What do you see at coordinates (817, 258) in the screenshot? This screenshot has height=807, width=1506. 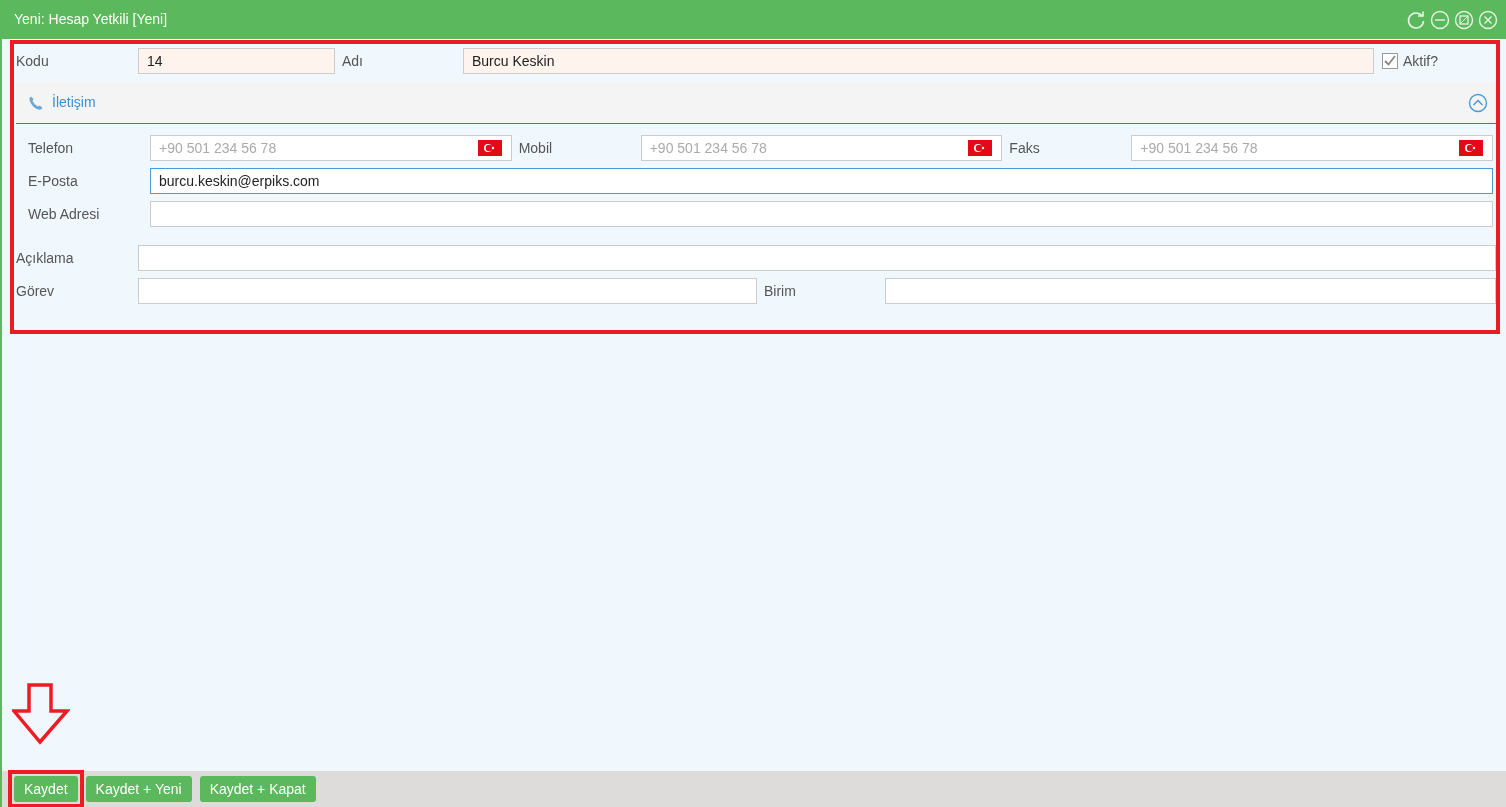 I see `description-field` at bounding box center [817, 258].